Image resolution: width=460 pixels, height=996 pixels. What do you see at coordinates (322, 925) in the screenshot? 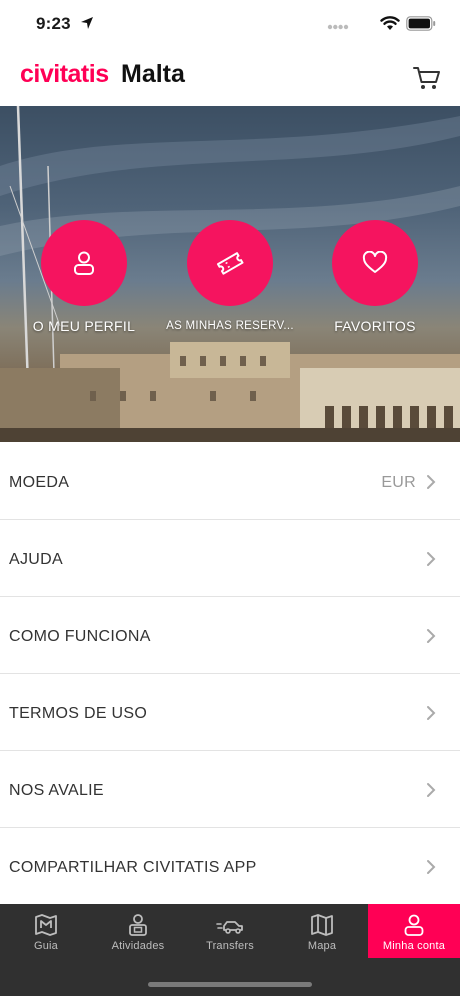
I see `map-icon` at bounding box center [322, 925].